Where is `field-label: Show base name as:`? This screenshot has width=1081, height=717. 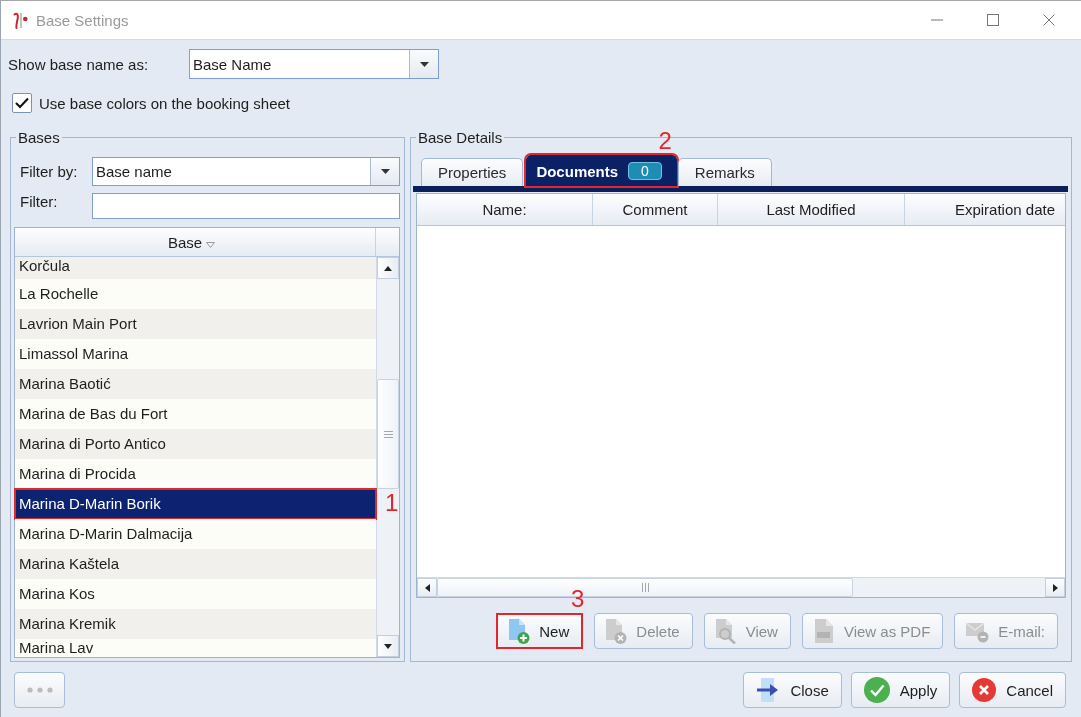 field-label: Show base name as: is located at coordinates (78, 64).